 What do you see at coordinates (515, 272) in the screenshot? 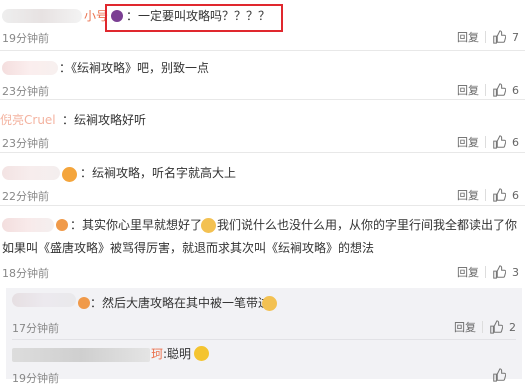
I see `like-count: 3` at bounding box center [515, 272].